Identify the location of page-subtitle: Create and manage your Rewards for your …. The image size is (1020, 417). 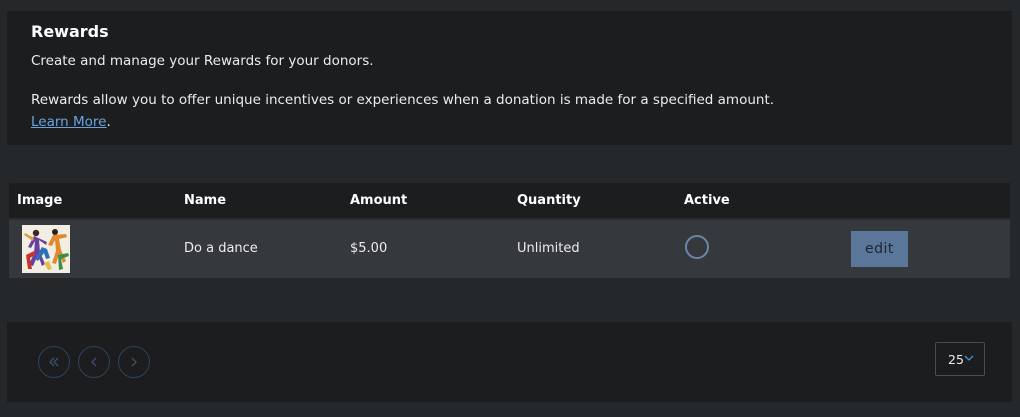
(202, 61).